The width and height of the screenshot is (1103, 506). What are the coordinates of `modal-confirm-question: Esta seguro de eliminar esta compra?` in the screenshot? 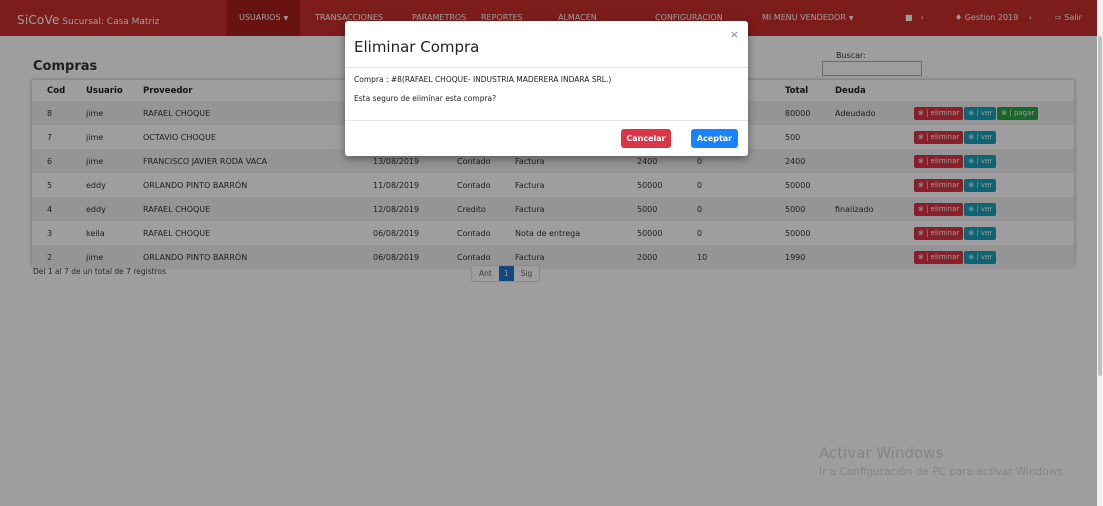 It's located at (425, 98).